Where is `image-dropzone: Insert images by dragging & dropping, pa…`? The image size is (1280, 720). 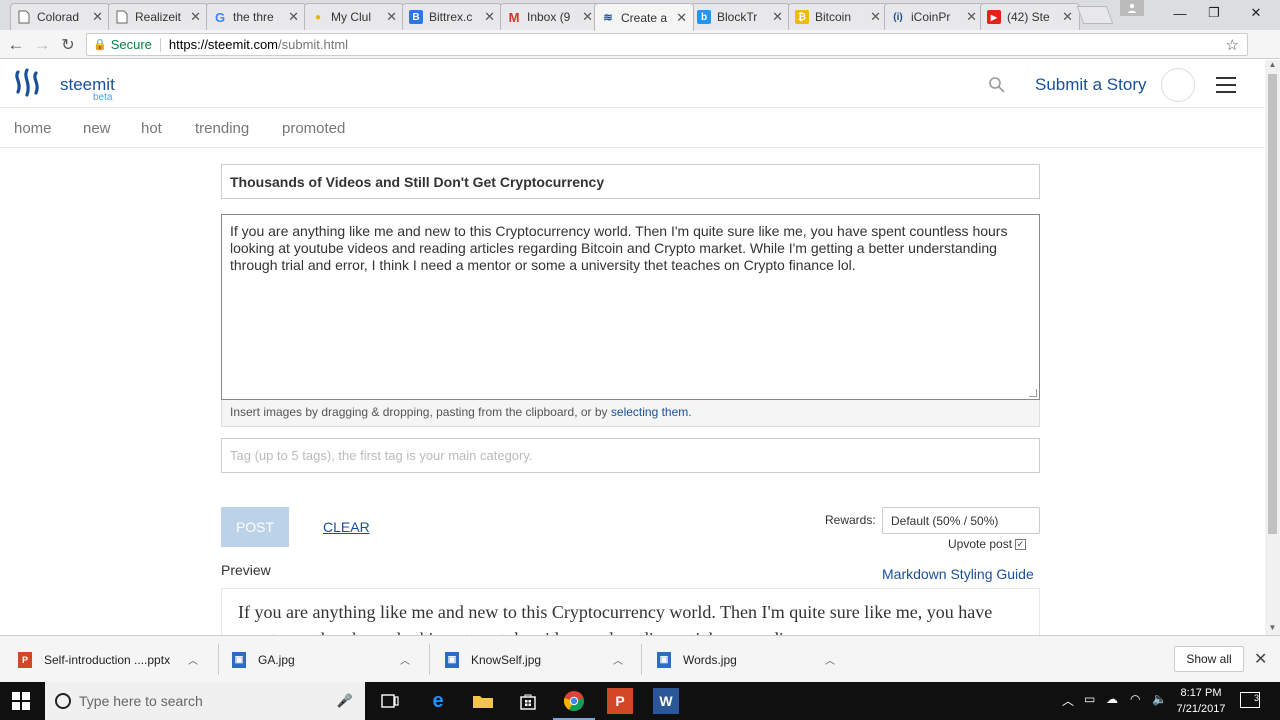 image-dropzone: Insert images by dragging & dropping, pa… is located at coordinates (630, 413).